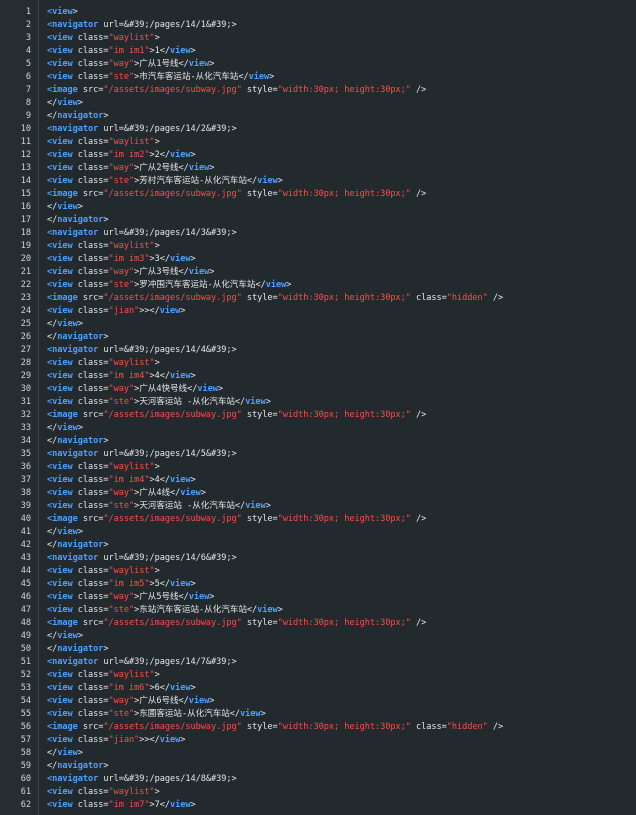 The width and height of the screenshot is (636, 815). What do you see at coordinates (318, 77) in the screenshot?
I see `code-line: 6 <view class="ste">市汽车客运站-从化汽车站</view>` at bounding box center [318, 77].